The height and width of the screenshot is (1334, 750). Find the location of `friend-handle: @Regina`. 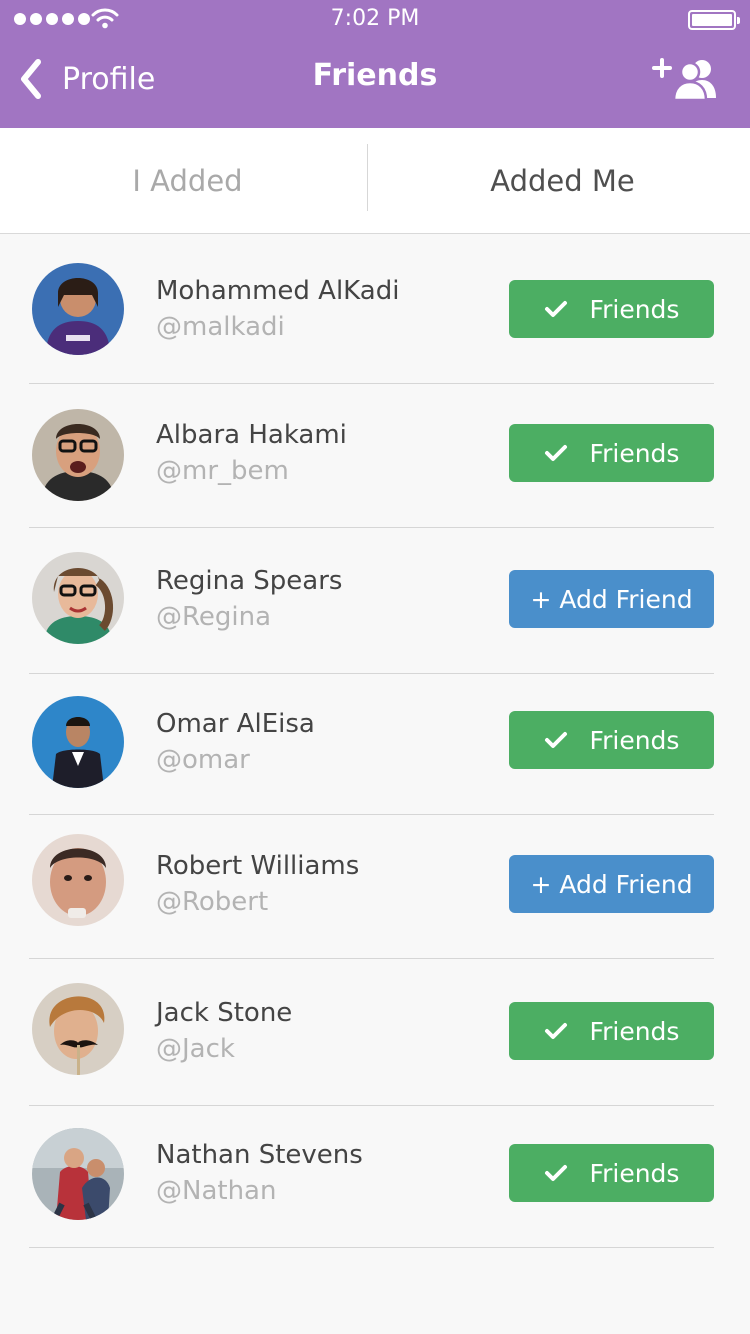

friend-handle: @Regina is located at coordinates (214, 617).